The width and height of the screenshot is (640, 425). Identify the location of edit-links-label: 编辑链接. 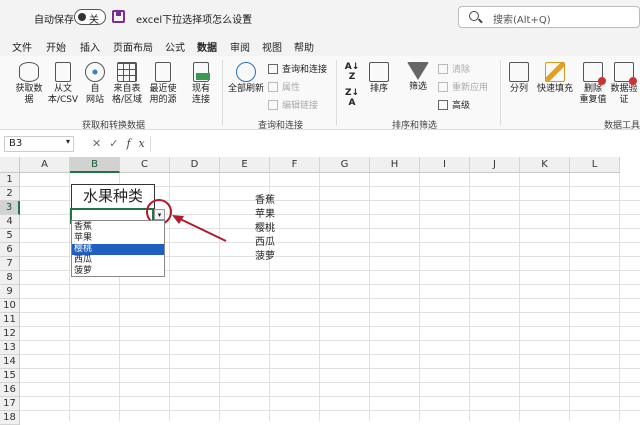
(300, 106).